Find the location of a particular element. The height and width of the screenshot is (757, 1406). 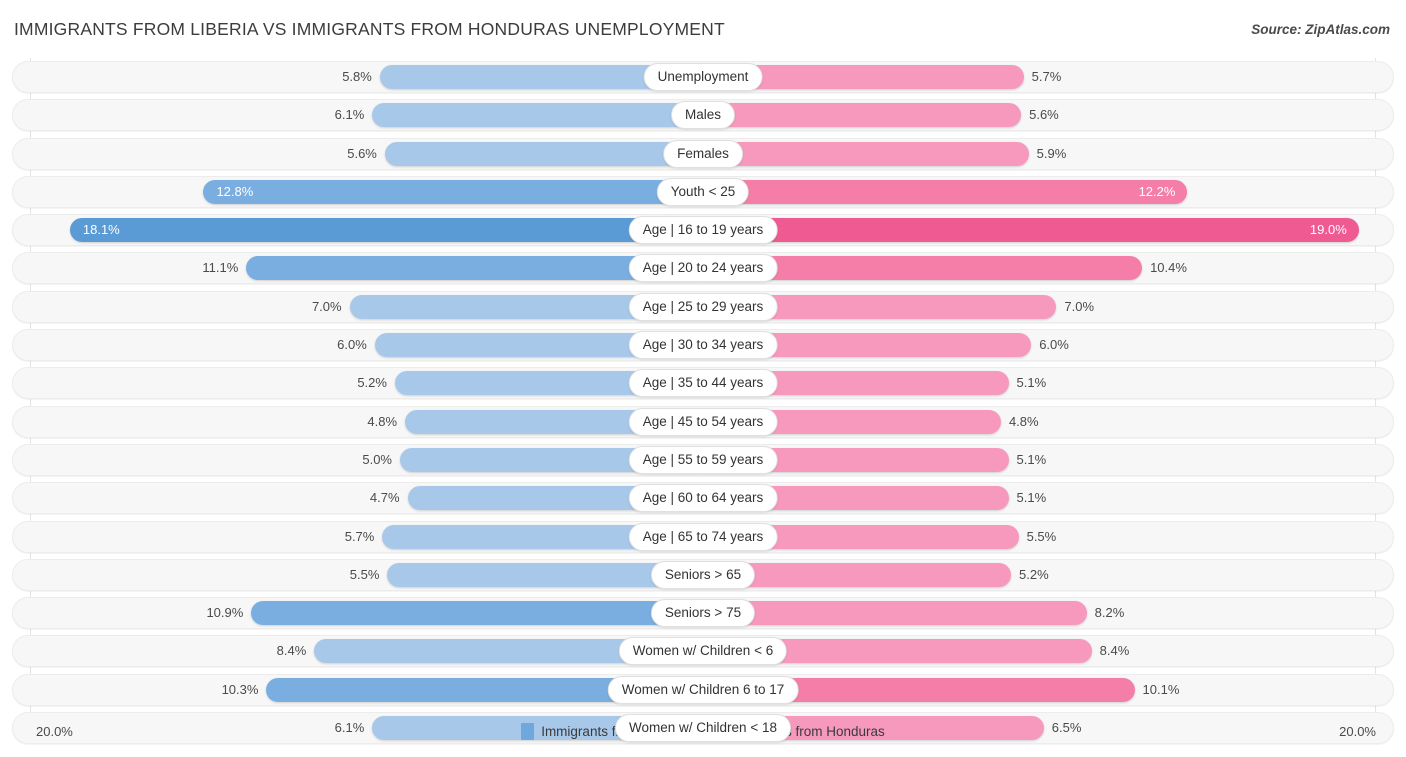

bar-row-inner: 4.8% 4.8% Age | 45 to 54 years is located at coordinates (703, 422).